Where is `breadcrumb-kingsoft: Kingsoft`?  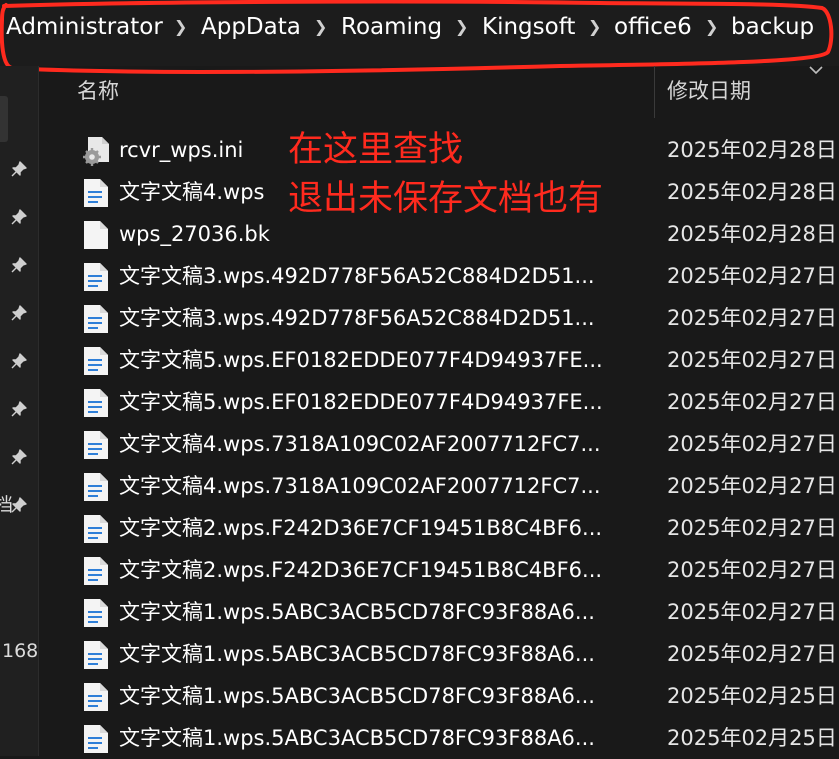 breadcrumb-kingsoft: Kingsoft is located at coordinates (528, 27).